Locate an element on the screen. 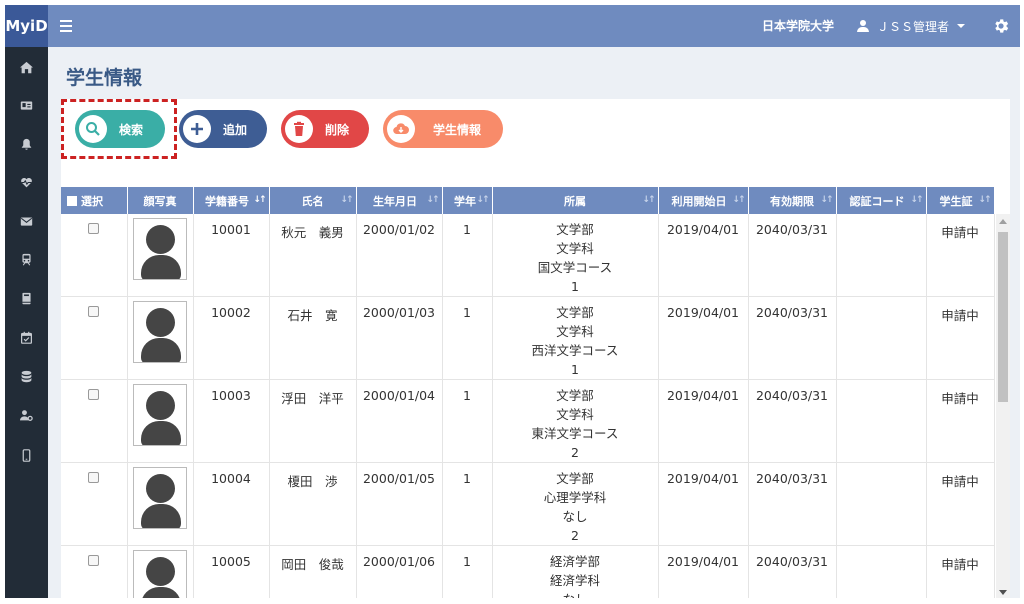 The width and height of the screenshot is (1024, 604). column-start-date: 利用開始日 ↓↑ is located at coordinates (703, 200).